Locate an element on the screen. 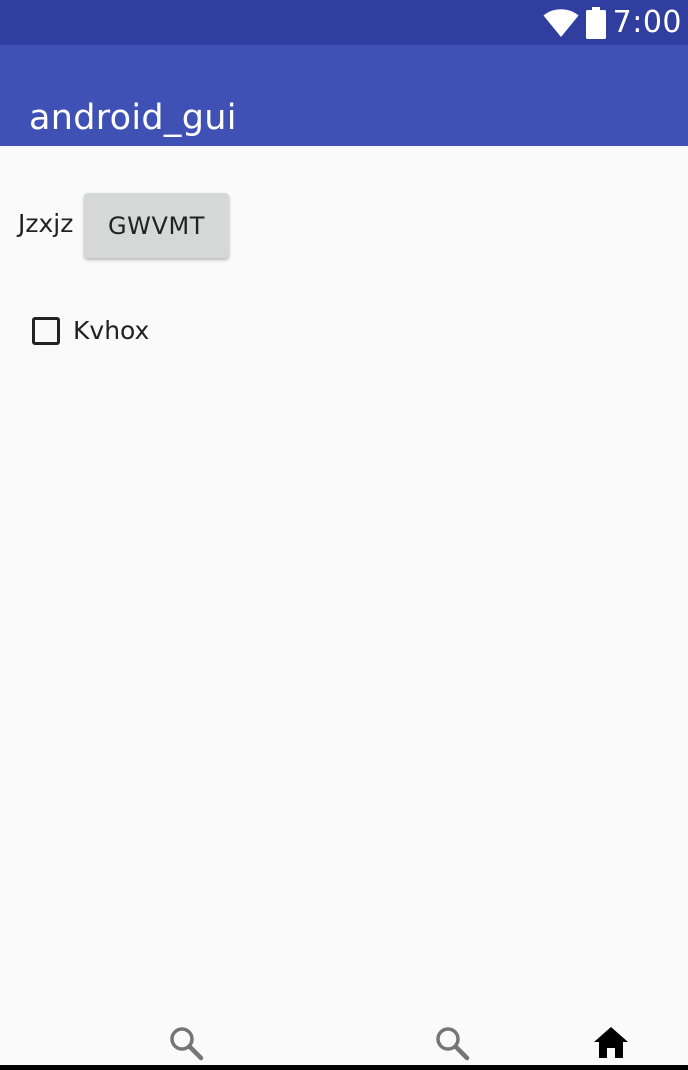  bottom-edge-bar is located at coordinates (344, 1067).